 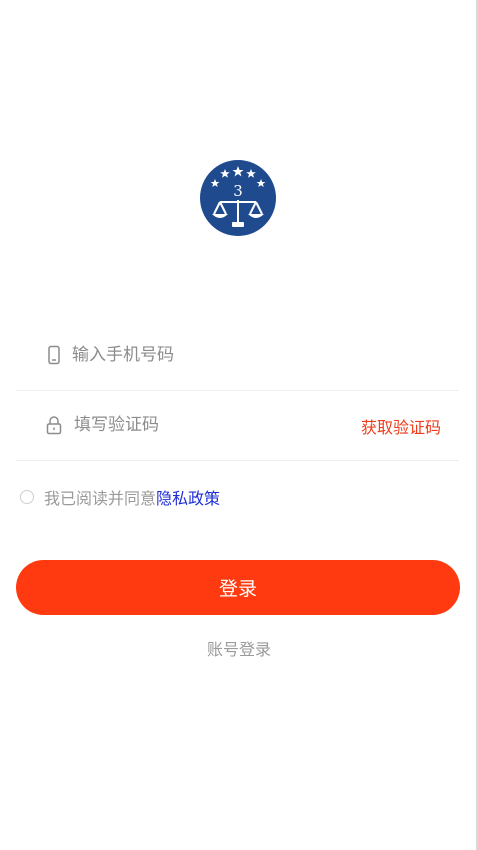 I want to click on svg-text: 3, so click(x=238, y=191).